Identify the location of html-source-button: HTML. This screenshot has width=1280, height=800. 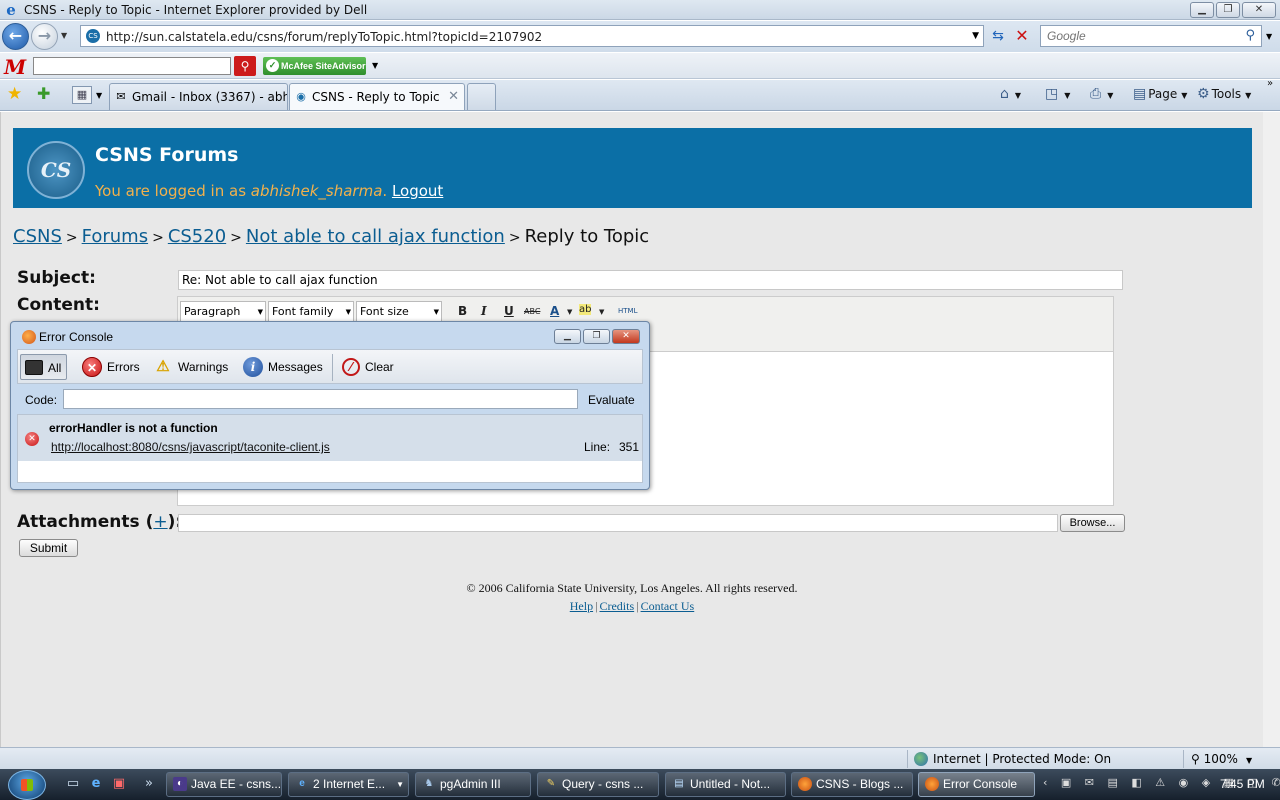
(627, 311).